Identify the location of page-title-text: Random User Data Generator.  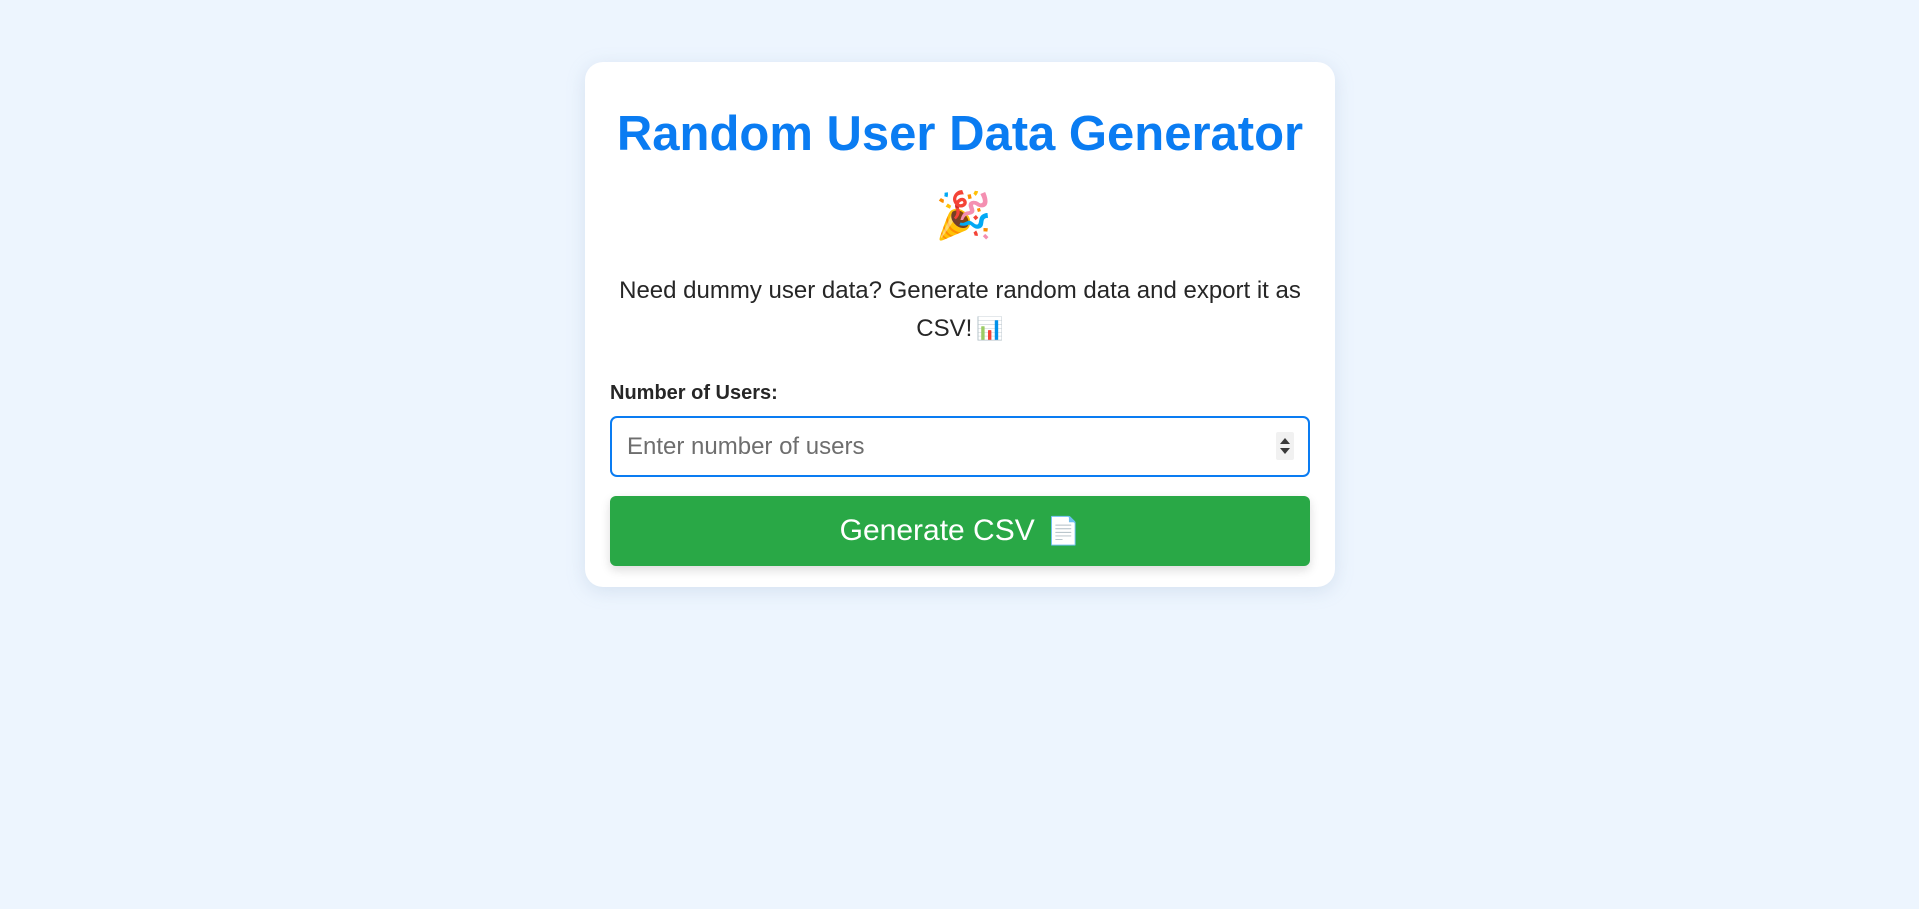
(960, 134).